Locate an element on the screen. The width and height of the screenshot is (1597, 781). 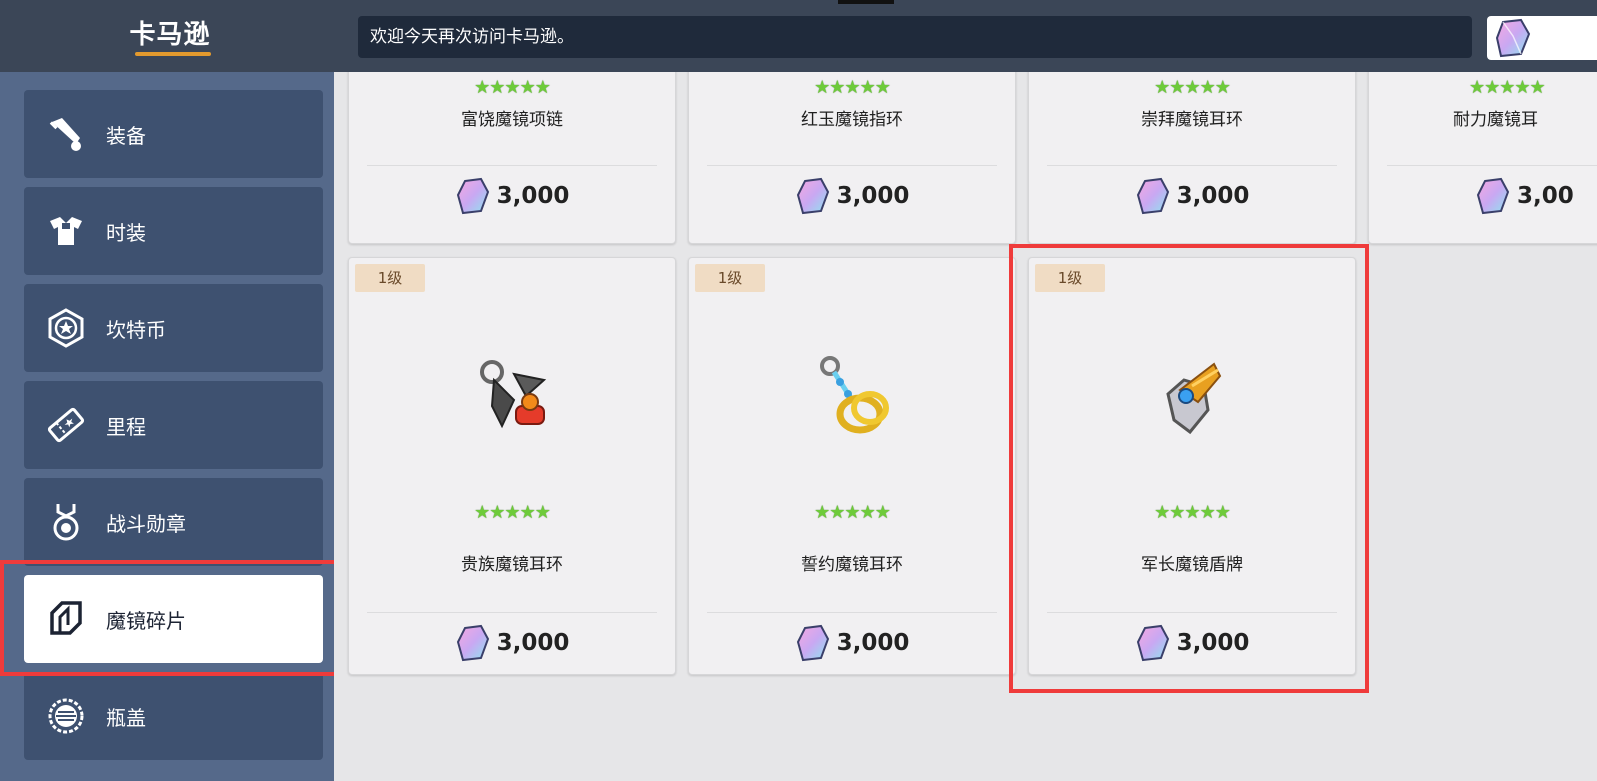
top-bar: 卡马逊 欢迎今天再次访问卡马逊。 is located at coordinates (798, 36).